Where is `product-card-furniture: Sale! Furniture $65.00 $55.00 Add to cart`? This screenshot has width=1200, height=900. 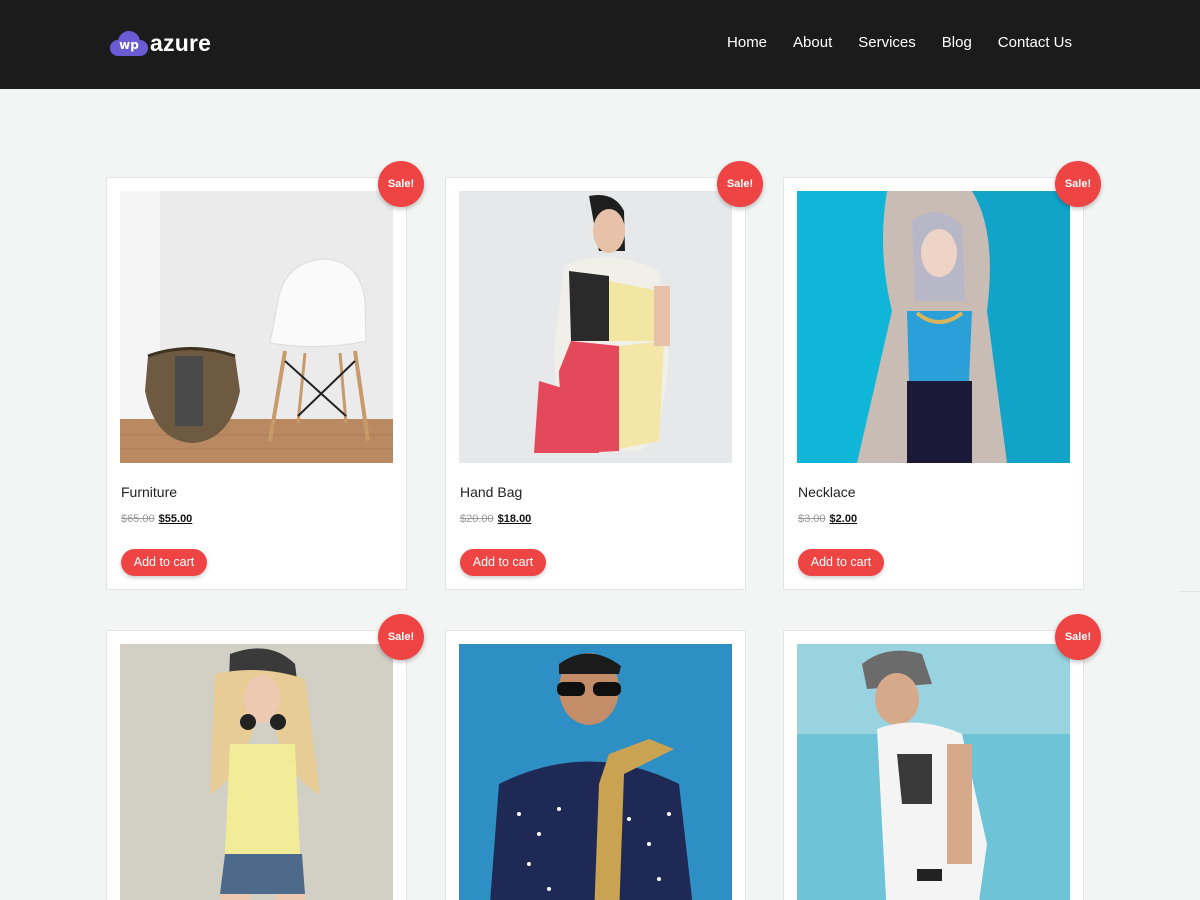
product-card-furniture: Sale! Furniture $65.00 $55.00 Add to cart is located at coordinates (265, 375).